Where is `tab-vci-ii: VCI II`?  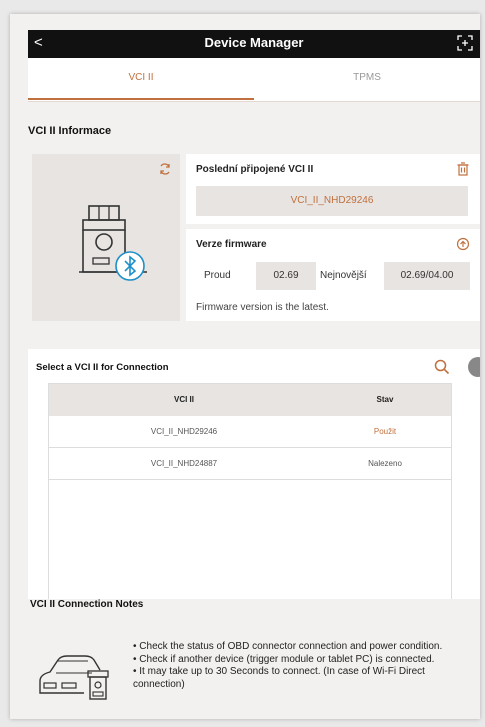
tab-vci-ii: VCI II is located at coordinates (141, 80).